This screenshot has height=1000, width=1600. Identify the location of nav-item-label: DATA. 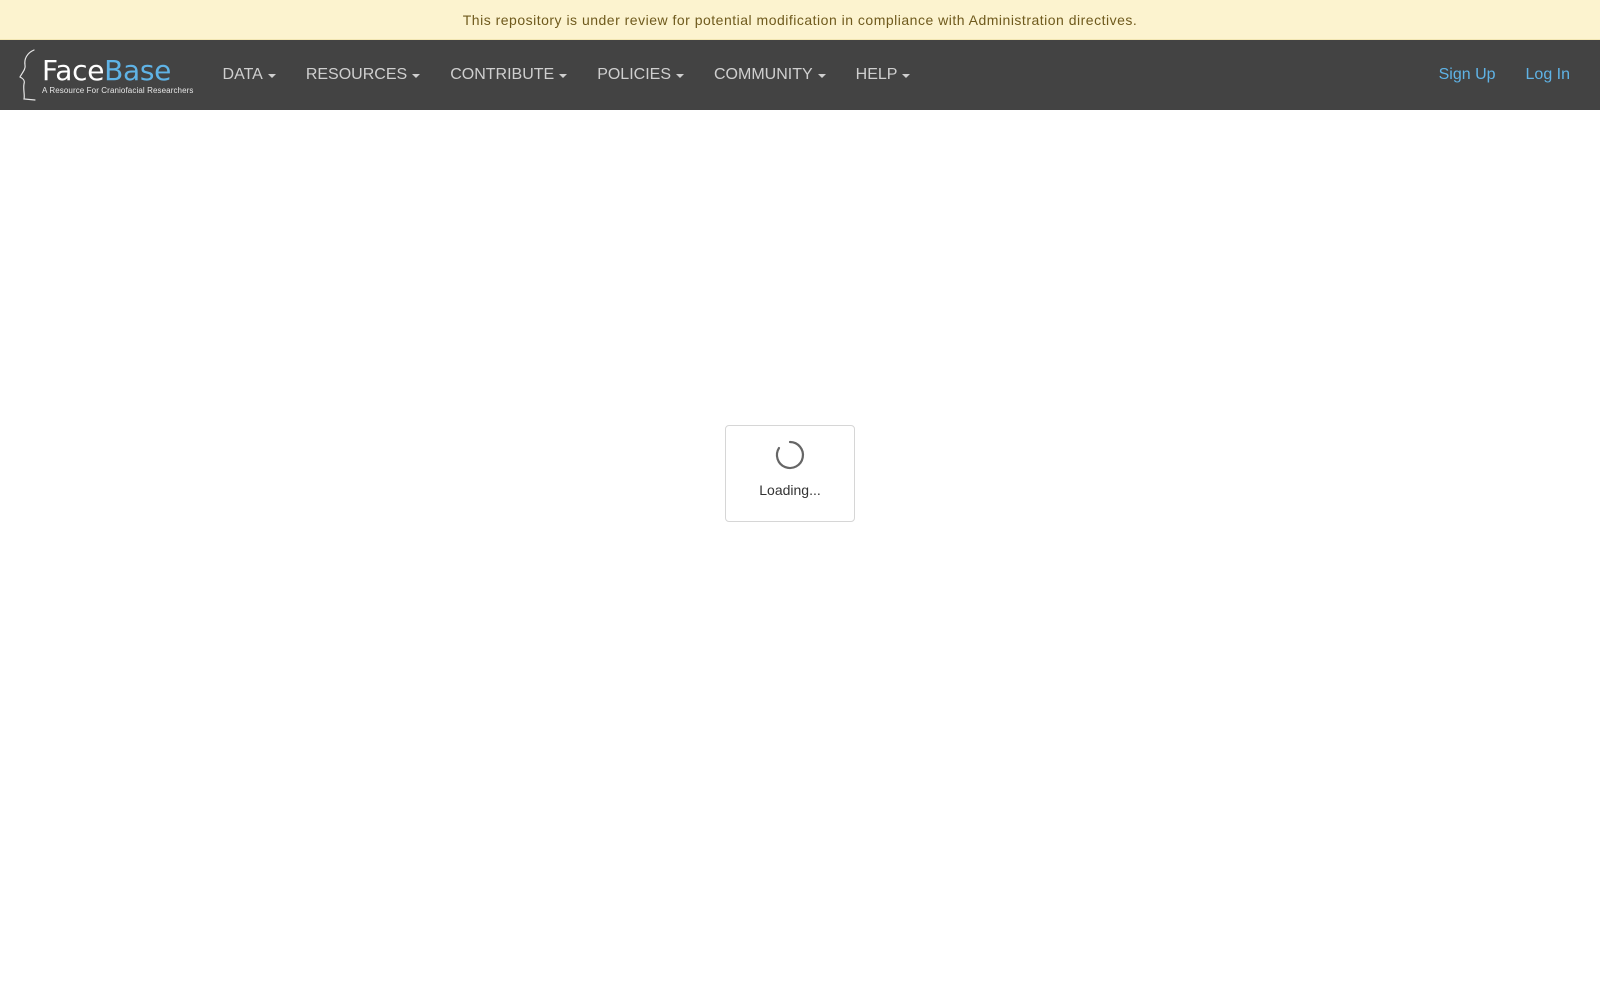
(242, 74).